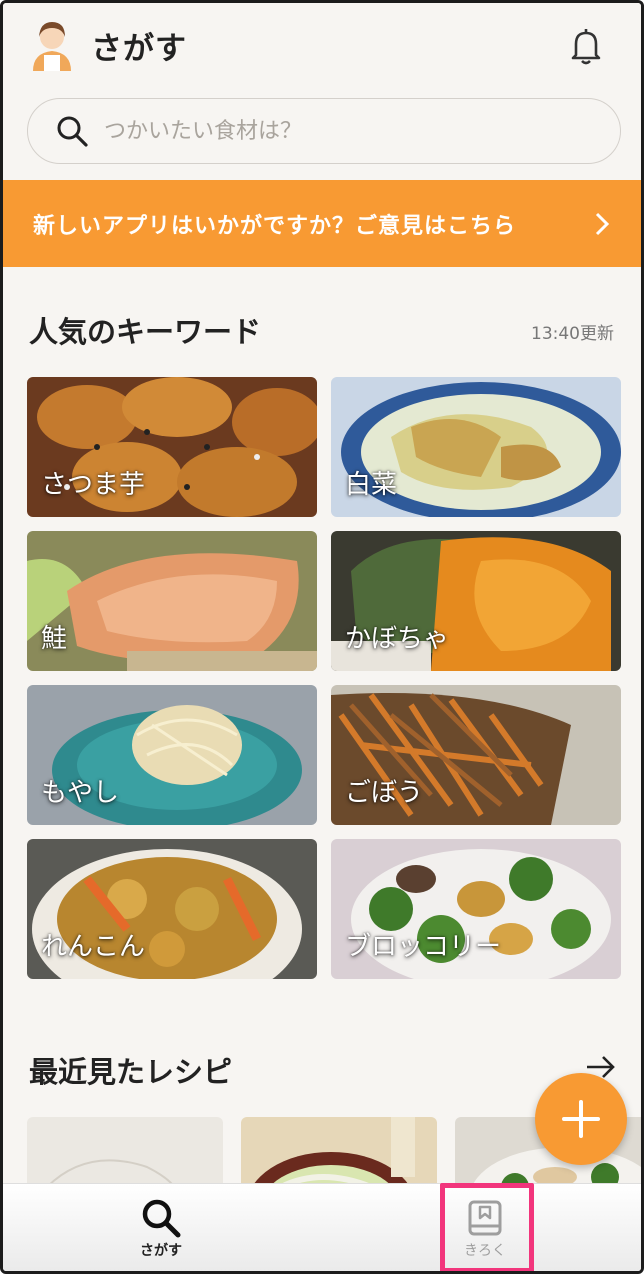 Image resolution: width=644 pixels, height=1274 pixels. What do you see at coordinates (172, 909) in the screenshot?
I see `keyword-card-lotus-root: れんこん` at bounding box center [172, 909].